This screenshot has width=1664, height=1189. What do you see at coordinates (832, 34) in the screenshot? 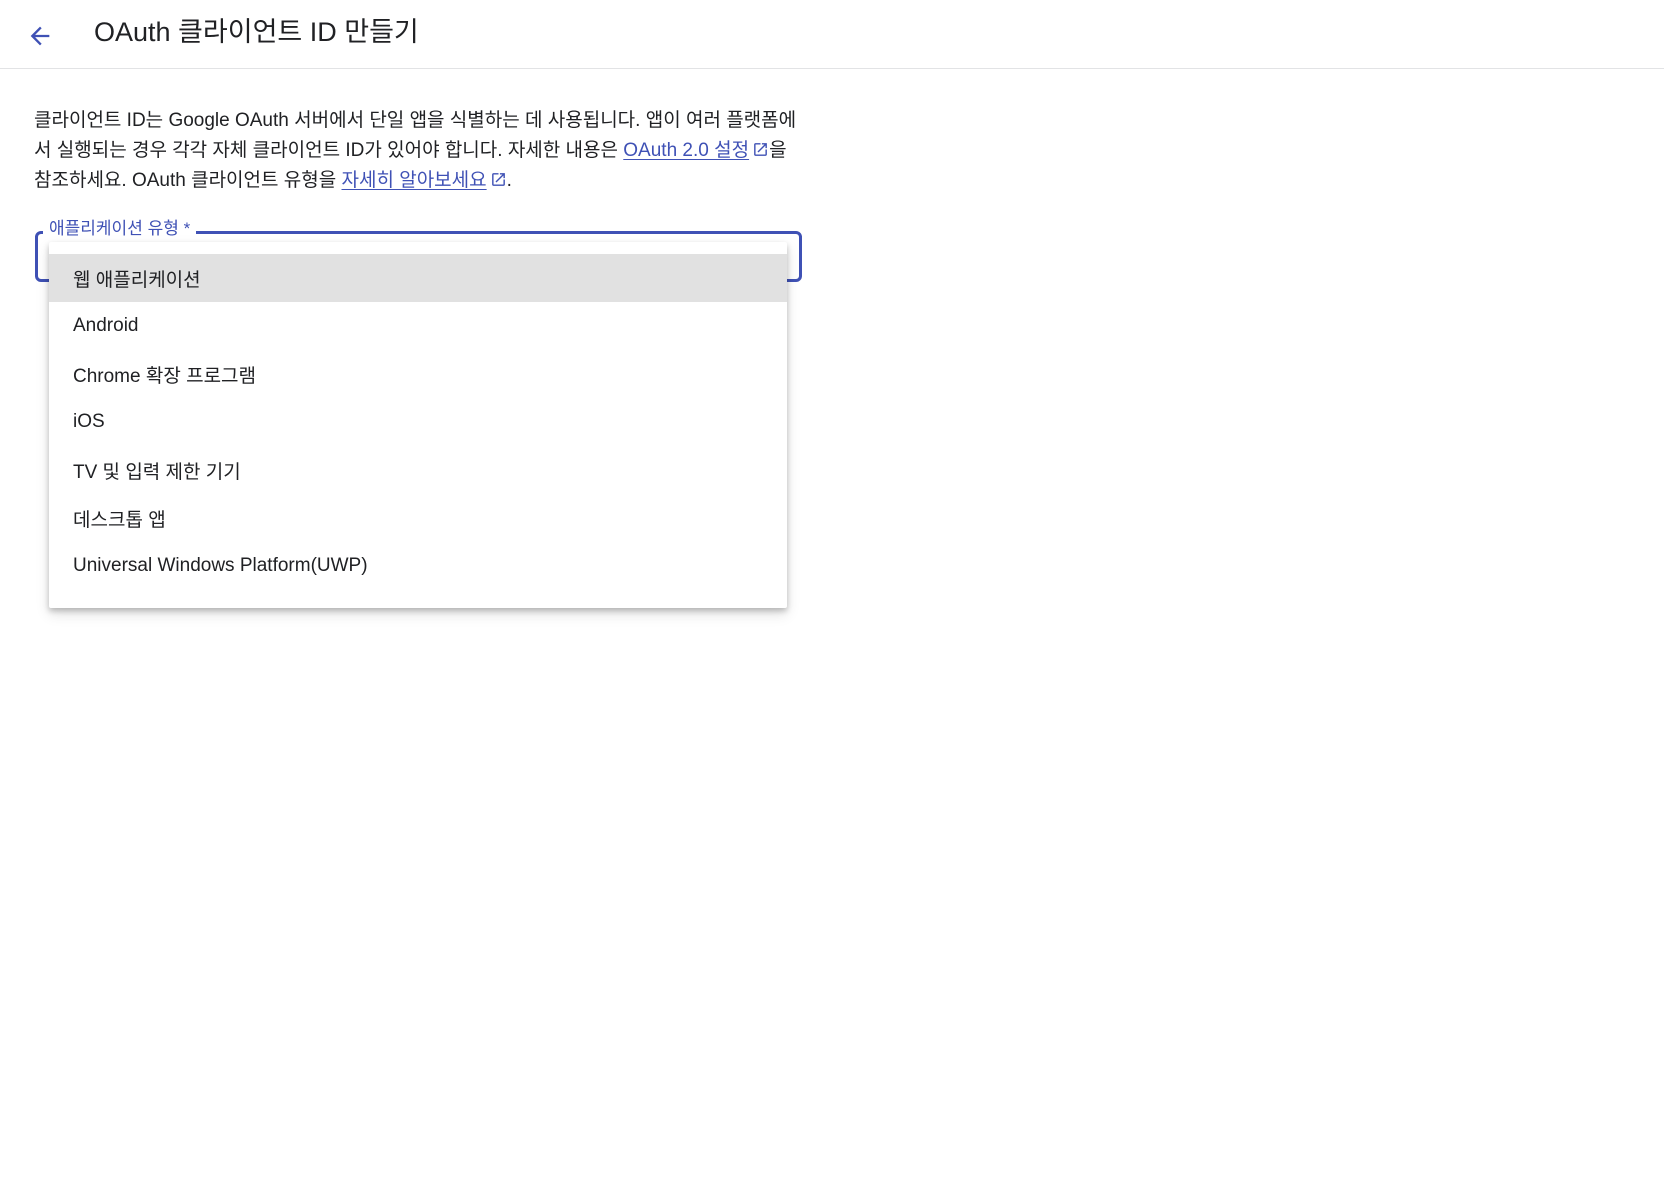
I see `page-header: OAuth 클라이언트 ID 만들기` at bounding box center [832, 34].